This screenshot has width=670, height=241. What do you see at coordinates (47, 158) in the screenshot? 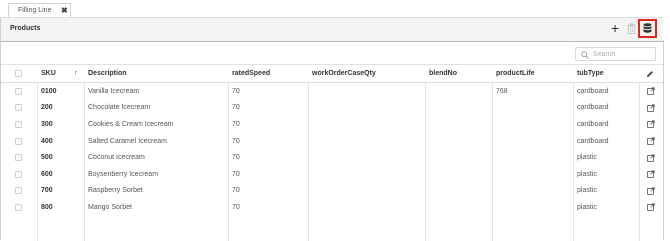
I see `cell-sku: 500` at bounding box center [47, 158].